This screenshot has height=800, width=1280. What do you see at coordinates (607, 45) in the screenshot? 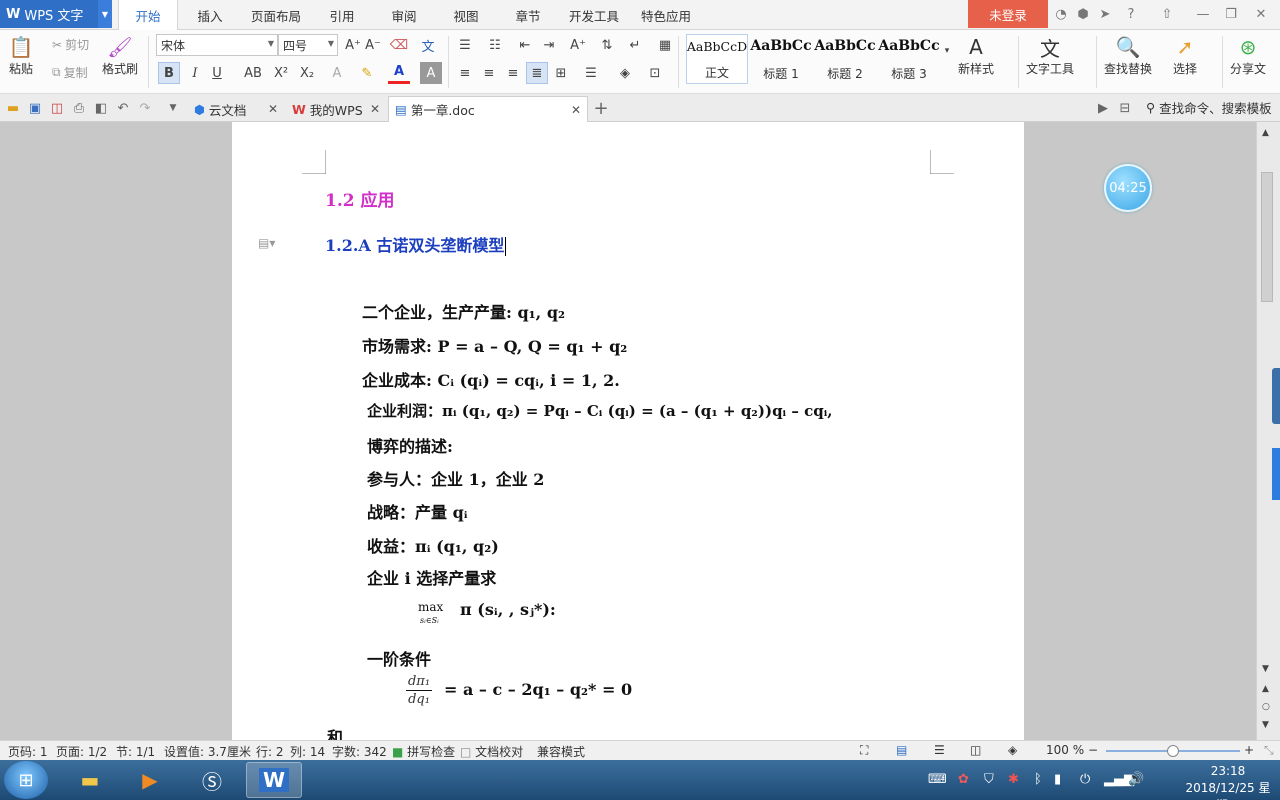
I see `sort-icon: ⇅` at bounding box center [607, 45].